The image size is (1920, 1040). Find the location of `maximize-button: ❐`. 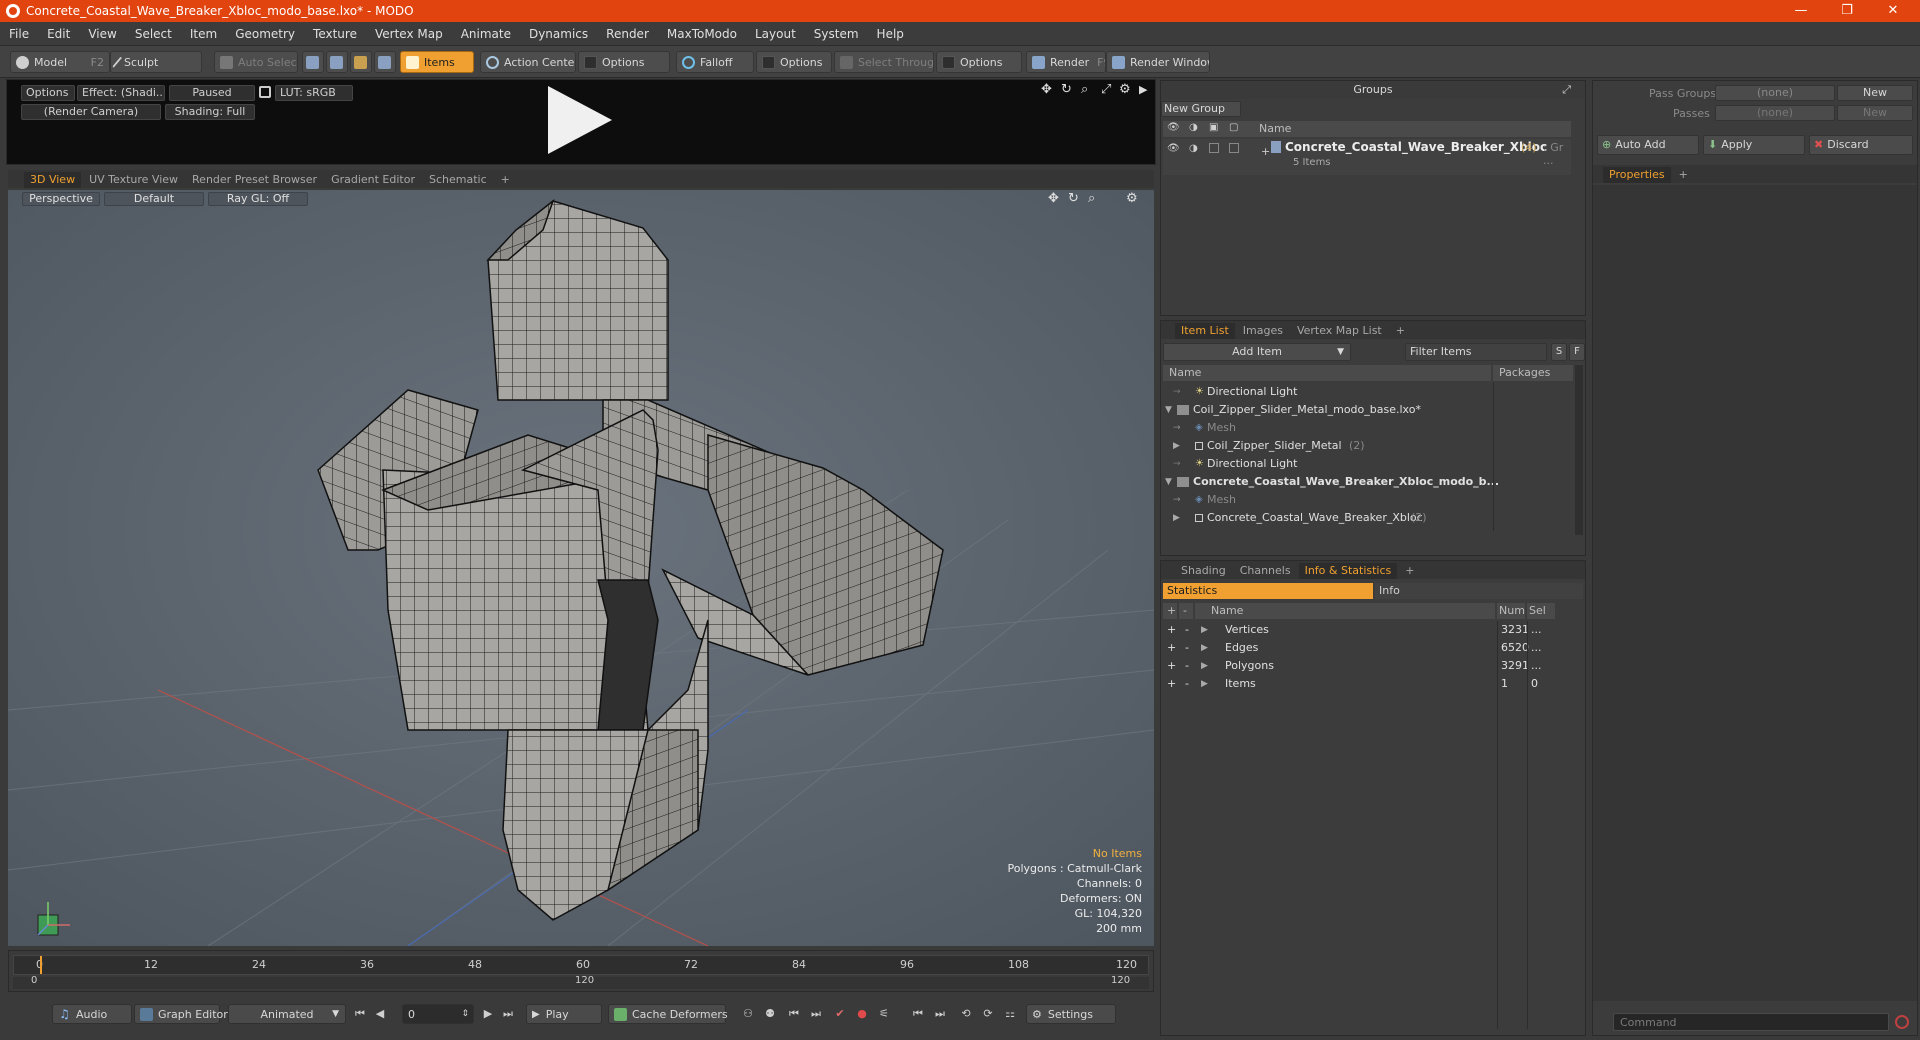

maximize-button: ❐ is located at coordinates (1847, 11).